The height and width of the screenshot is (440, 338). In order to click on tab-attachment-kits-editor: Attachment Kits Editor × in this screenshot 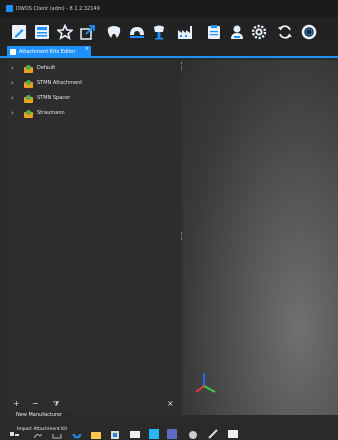, I will do `click(49, 52)`.